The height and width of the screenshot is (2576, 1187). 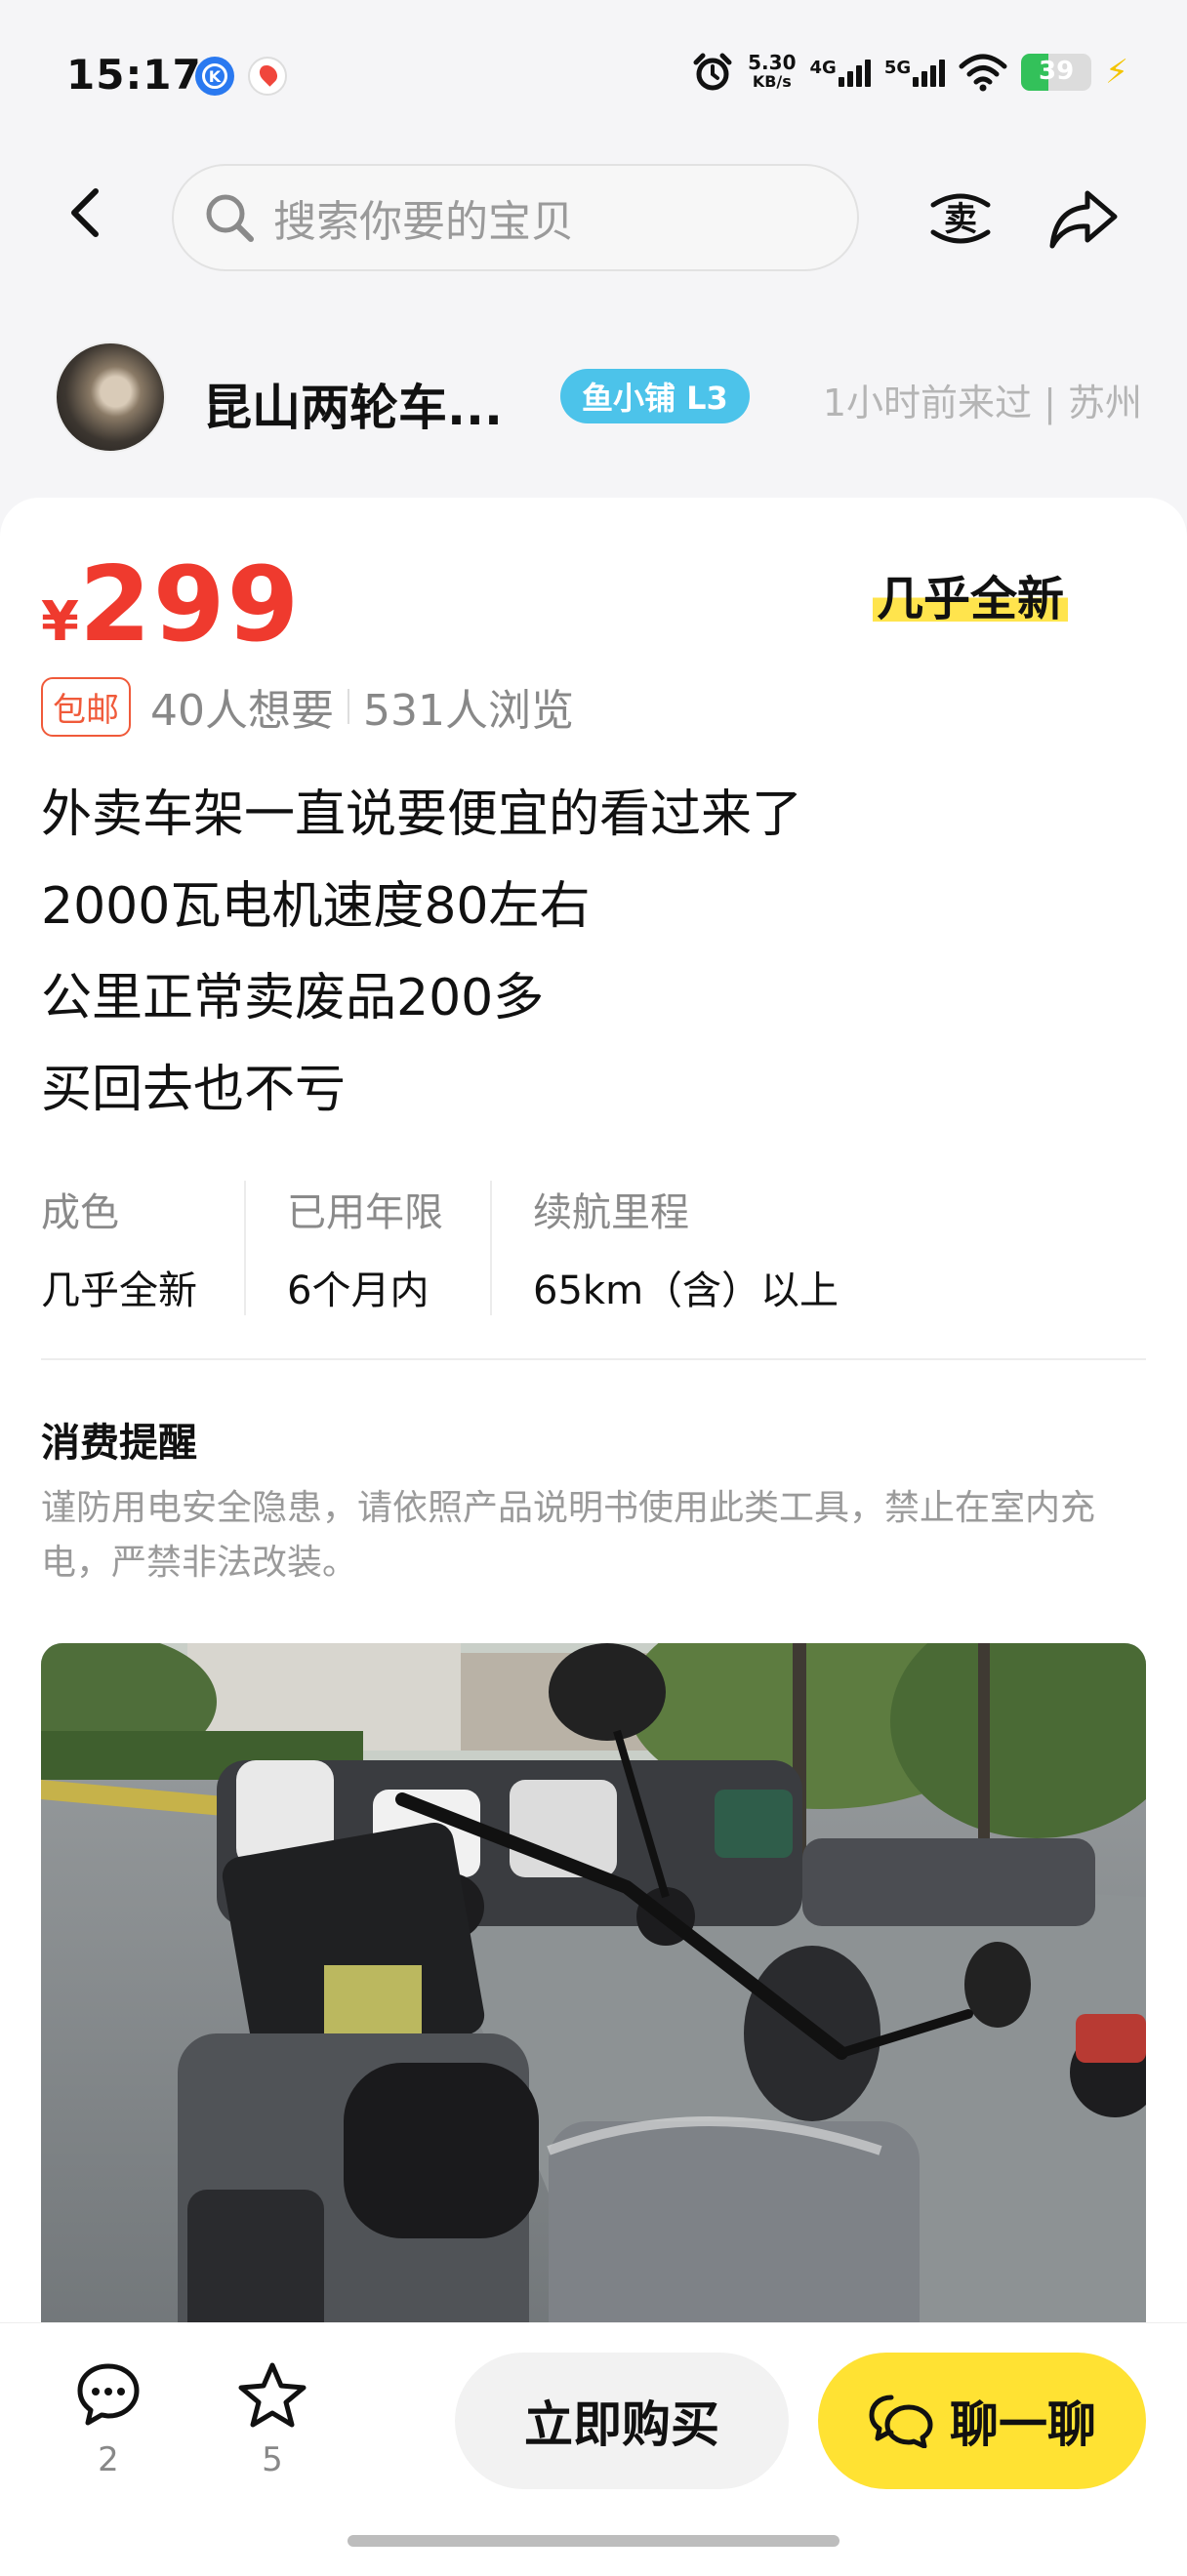 What do you see at coordinates (316, 906) in the screenshot?
I see `description-line: 2000瓦电机速度80左右` at bounding box center [316, 906].